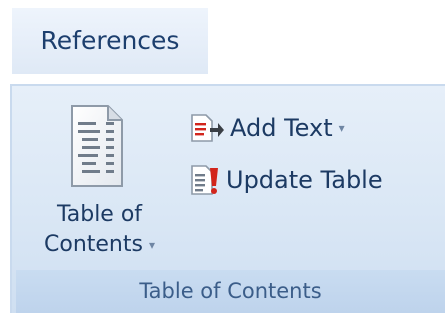 Image resolution: width=445 pixels, height=313 pixels. What do you see at coordinates (281, 128) in the screenshot?
I see `add-text-label: Add Text` at bounding box center [281, 128].